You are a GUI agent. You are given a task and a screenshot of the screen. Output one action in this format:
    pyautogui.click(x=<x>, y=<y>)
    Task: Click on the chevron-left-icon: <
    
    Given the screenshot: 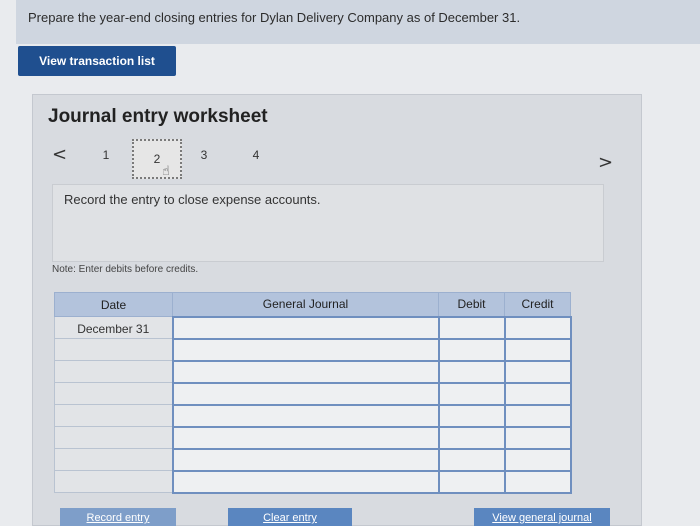 What is the action you would take?
    pyautogui.click(x=59, y=154)
    